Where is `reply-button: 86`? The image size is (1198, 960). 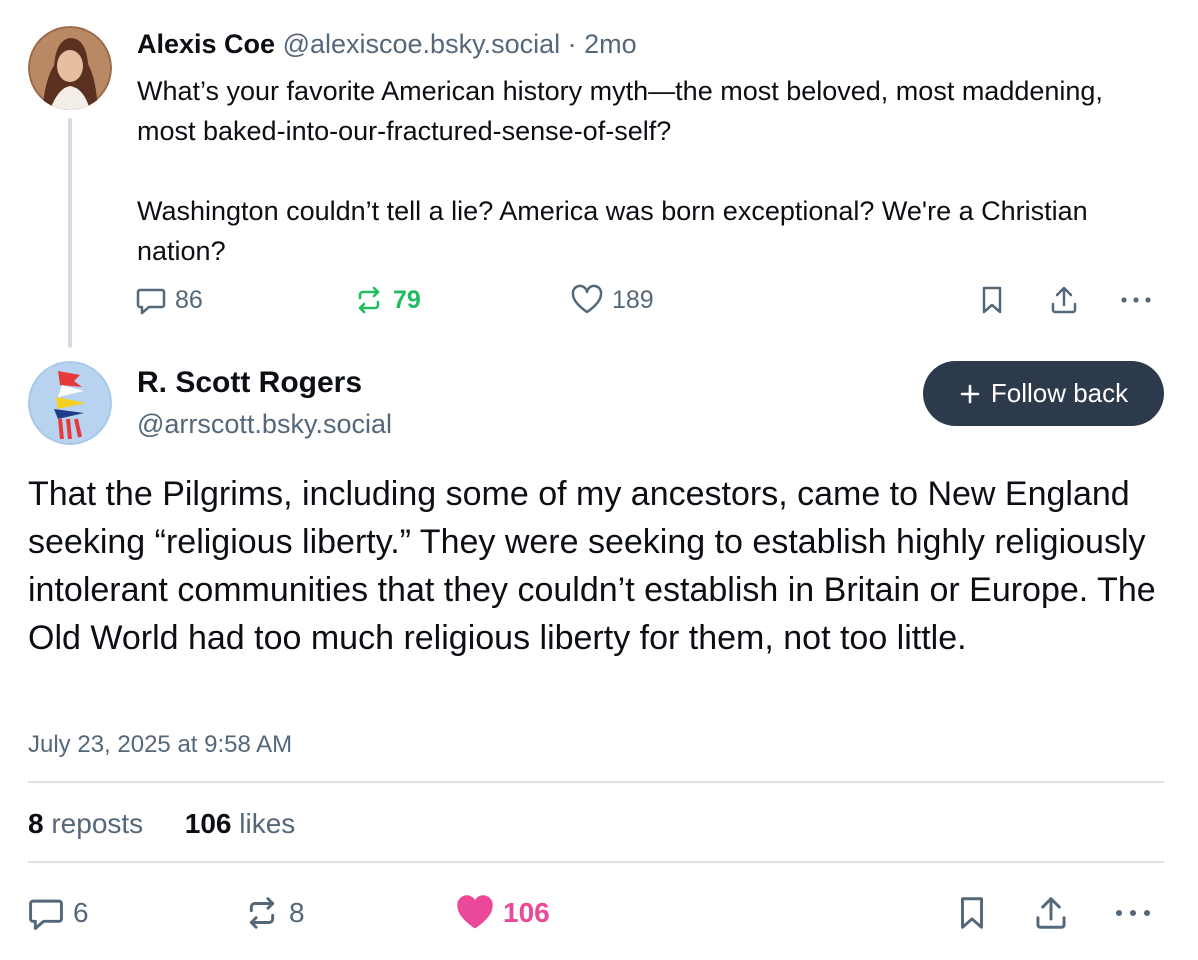
reply-button: 86 is located at coordinates (169, 300).